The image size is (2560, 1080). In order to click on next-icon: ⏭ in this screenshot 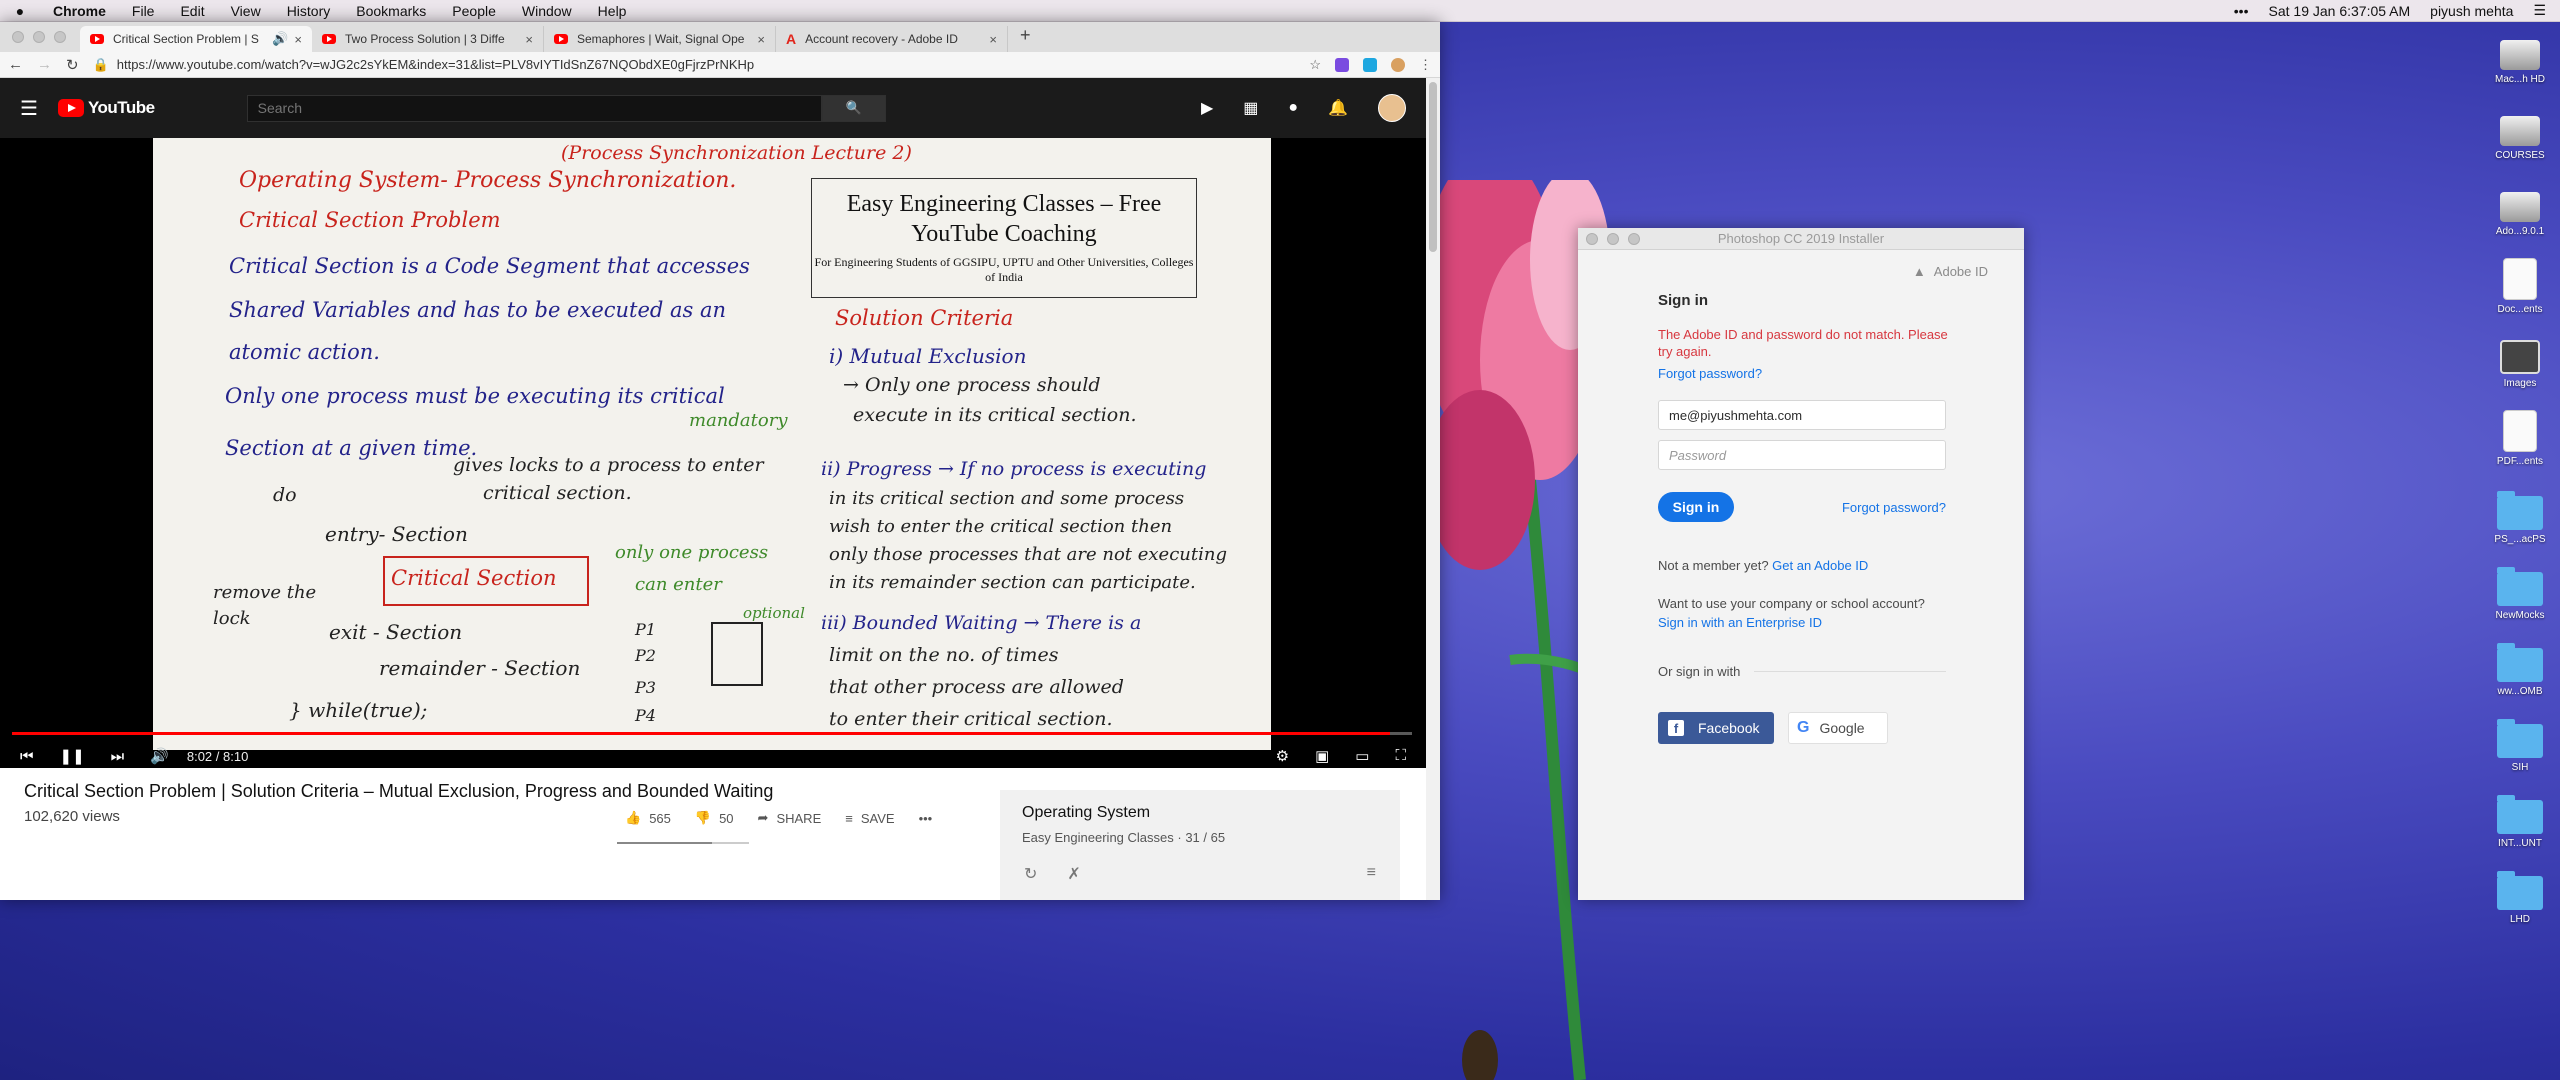, I will do `click(118, 756)`.